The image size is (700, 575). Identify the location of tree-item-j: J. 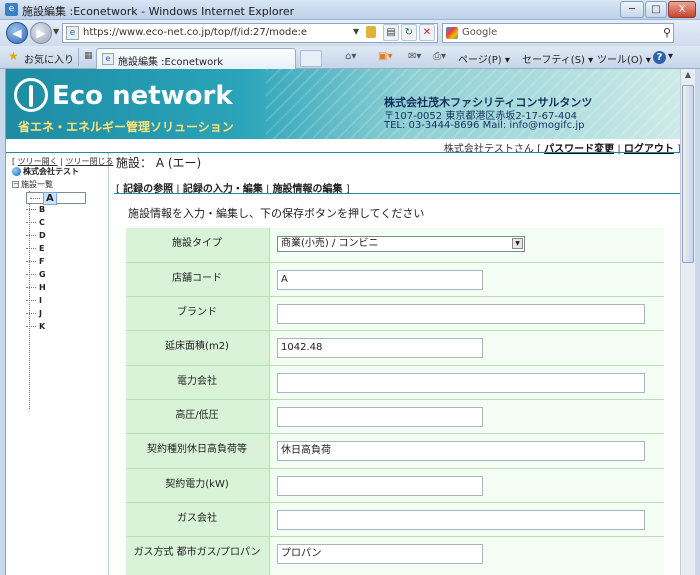
(56, 315).